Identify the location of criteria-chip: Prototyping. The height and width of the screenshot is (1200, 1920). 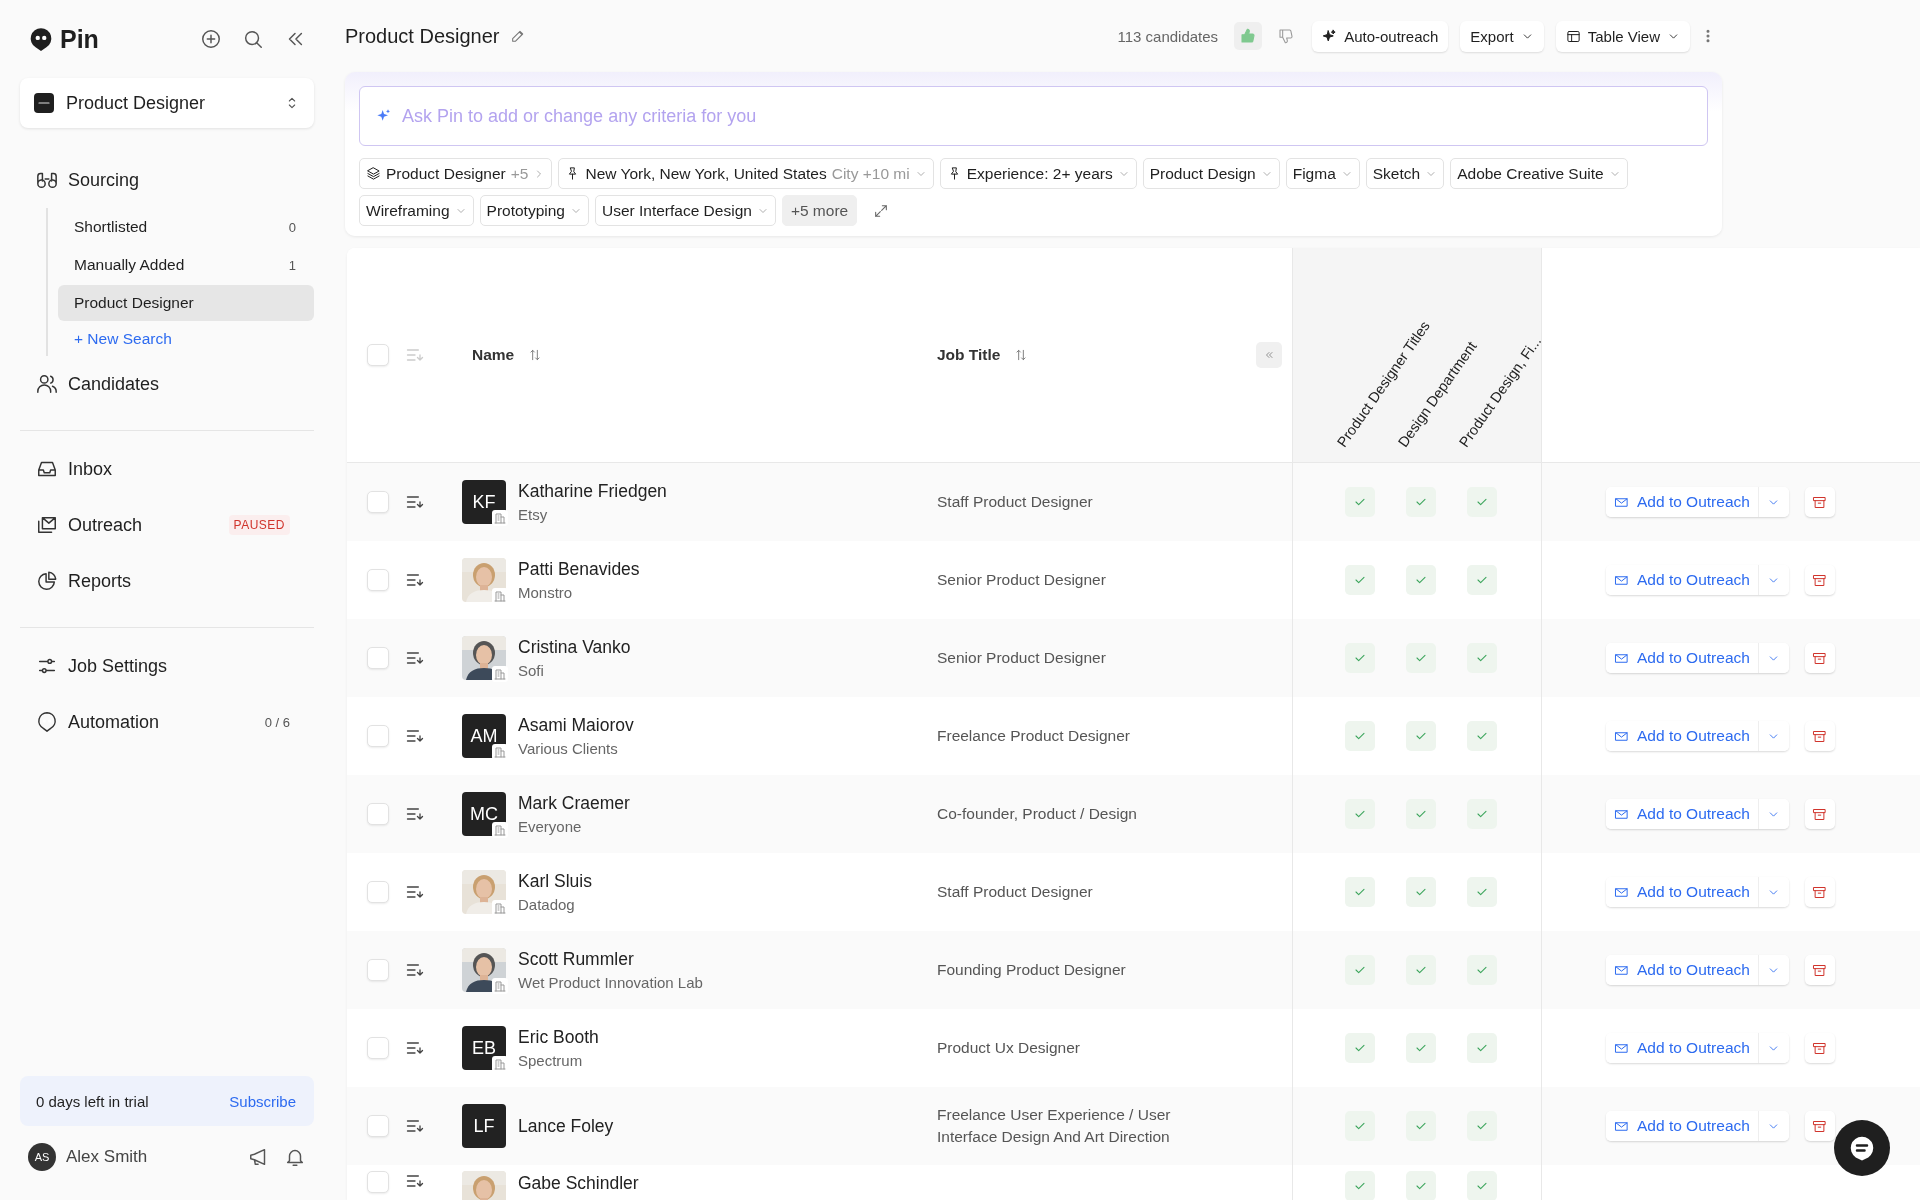
(534, 210).